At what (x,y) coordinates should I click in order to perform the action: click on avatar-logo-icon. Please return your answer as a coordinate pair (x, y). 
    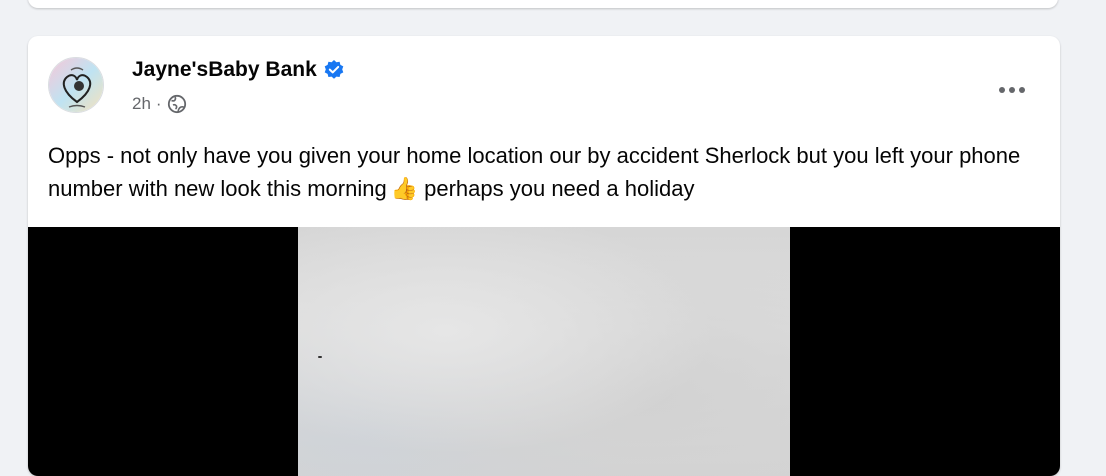
    Looking at the image, I should click on (76, 85).